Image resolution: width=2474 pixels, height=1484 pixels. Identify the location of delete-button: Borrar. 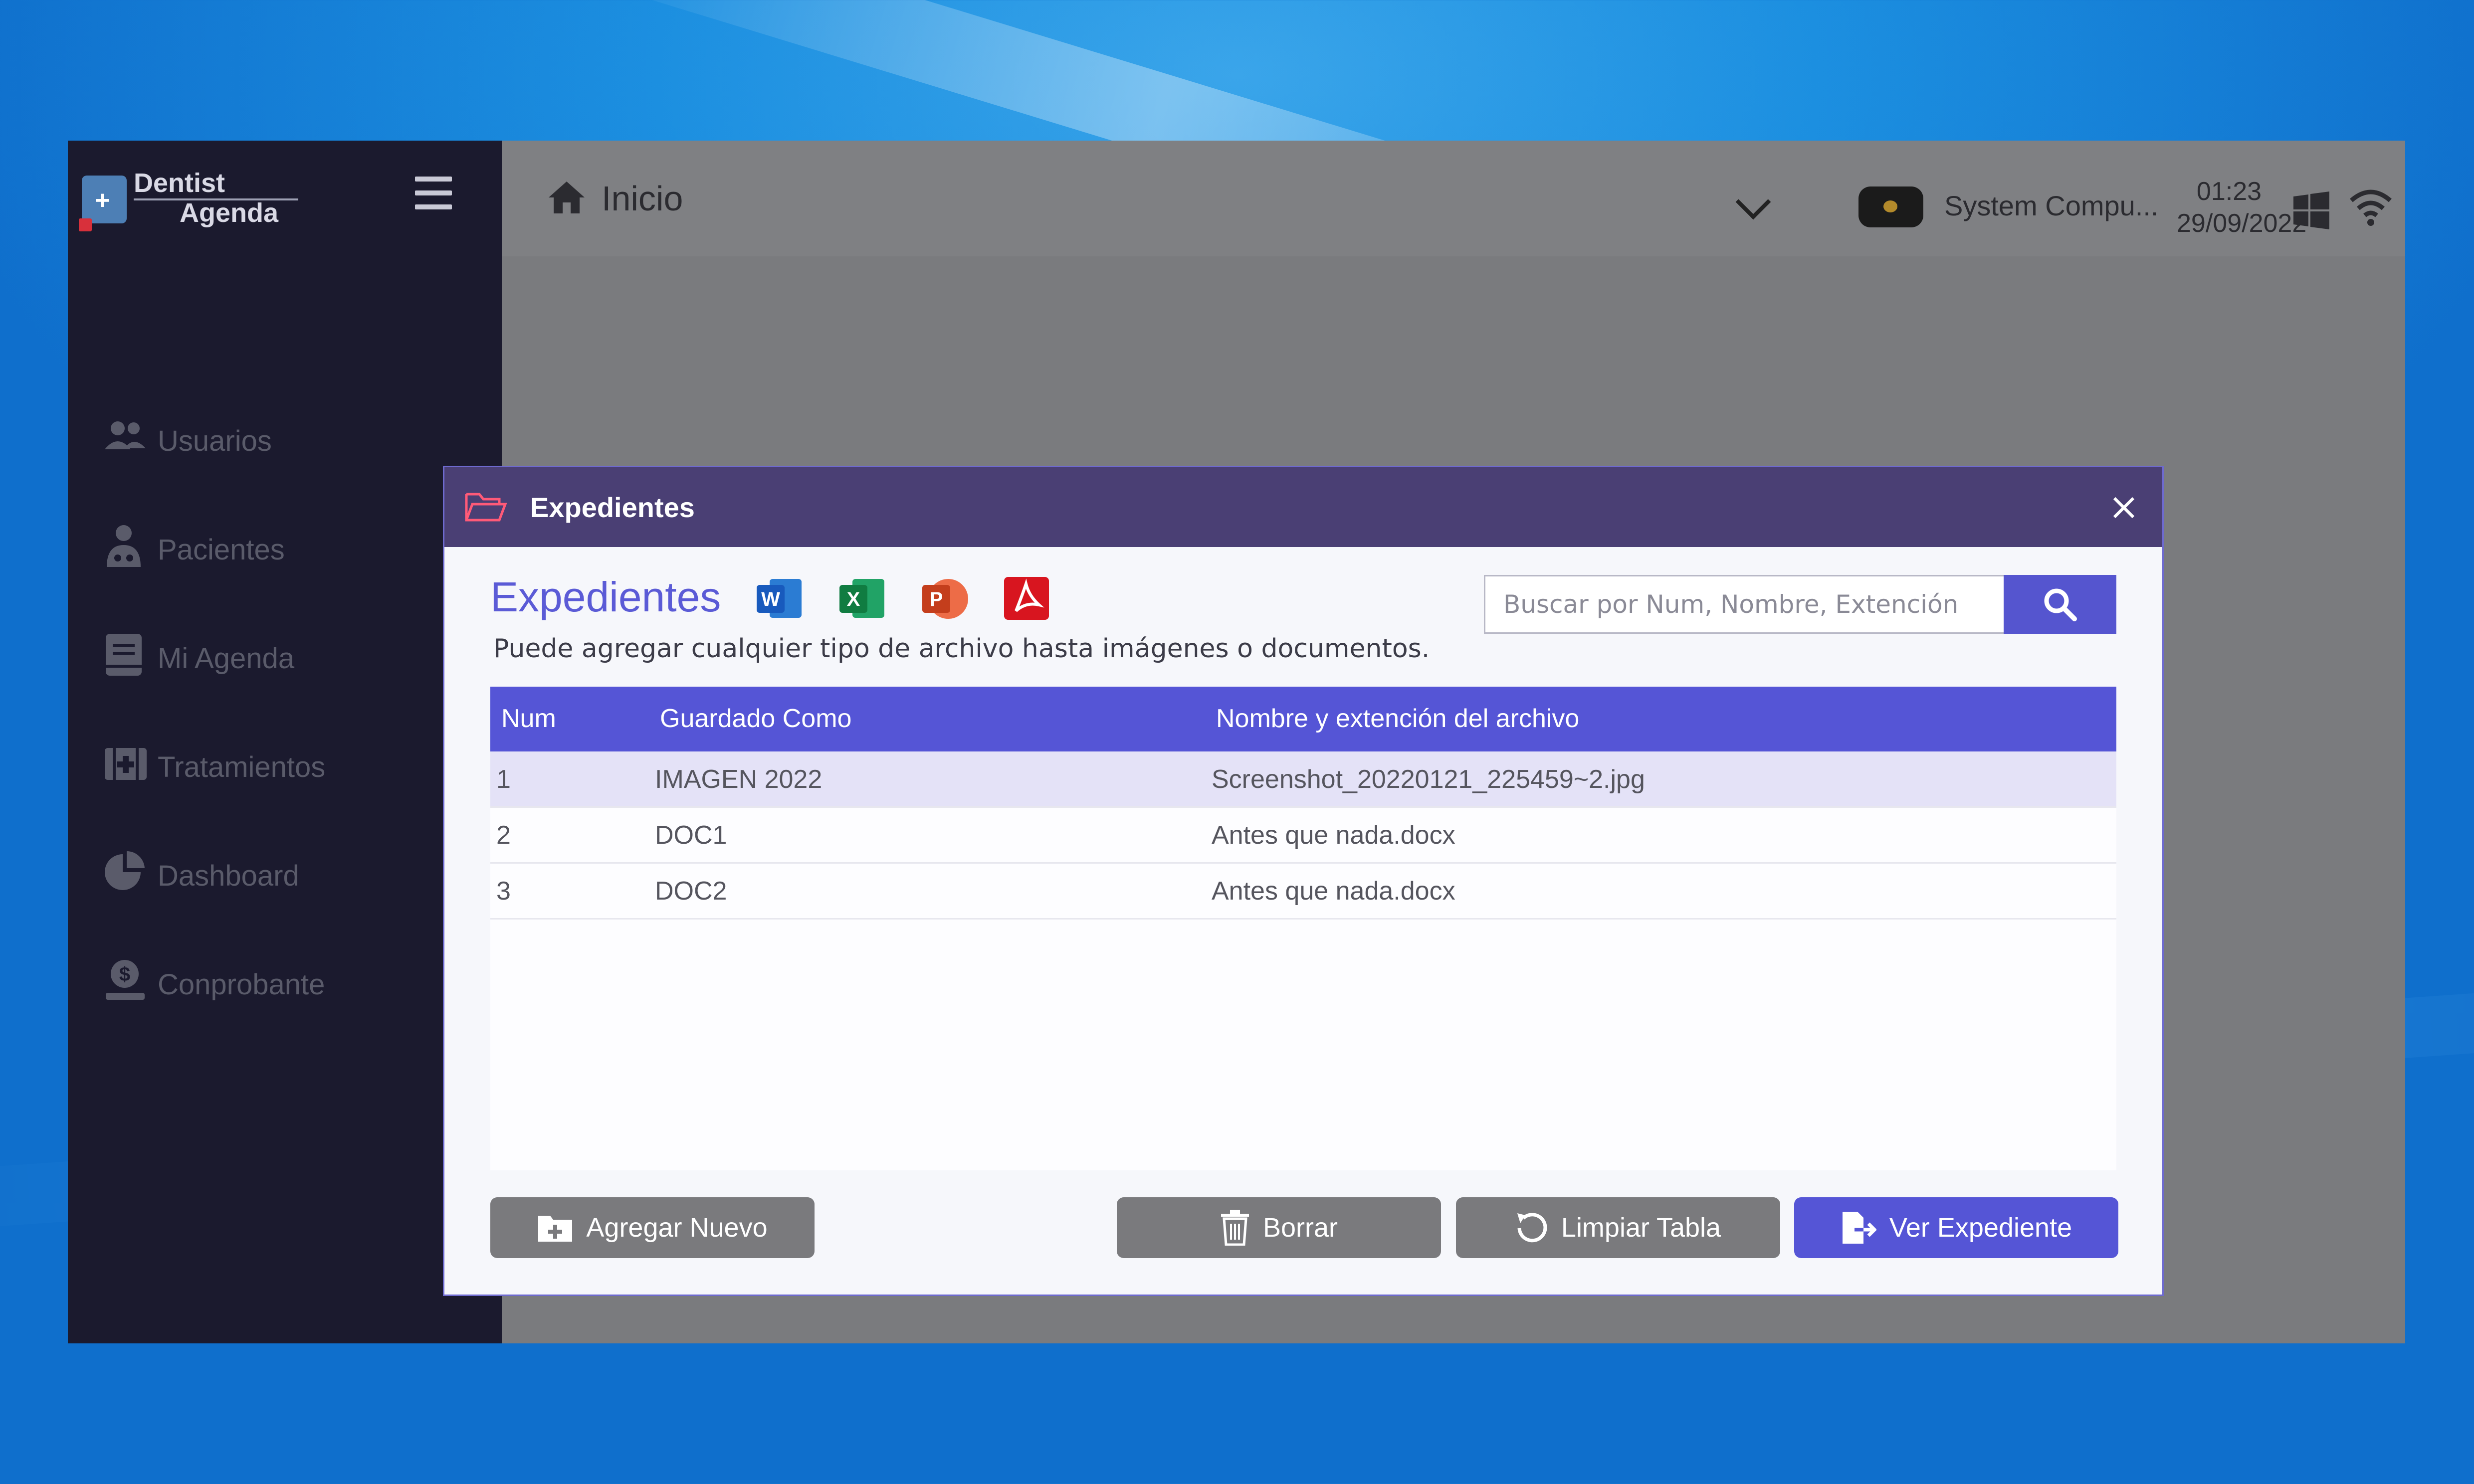
(1279, 1227).